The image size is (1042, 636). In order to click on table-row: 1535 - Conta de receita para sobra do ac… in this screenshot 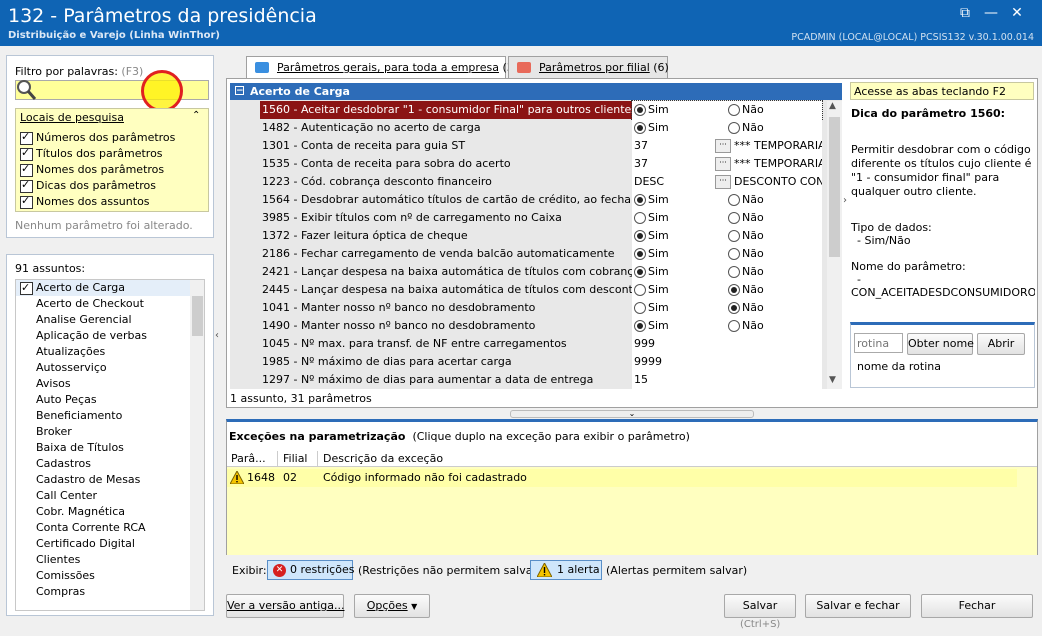, I will do `click(530, 164)`.